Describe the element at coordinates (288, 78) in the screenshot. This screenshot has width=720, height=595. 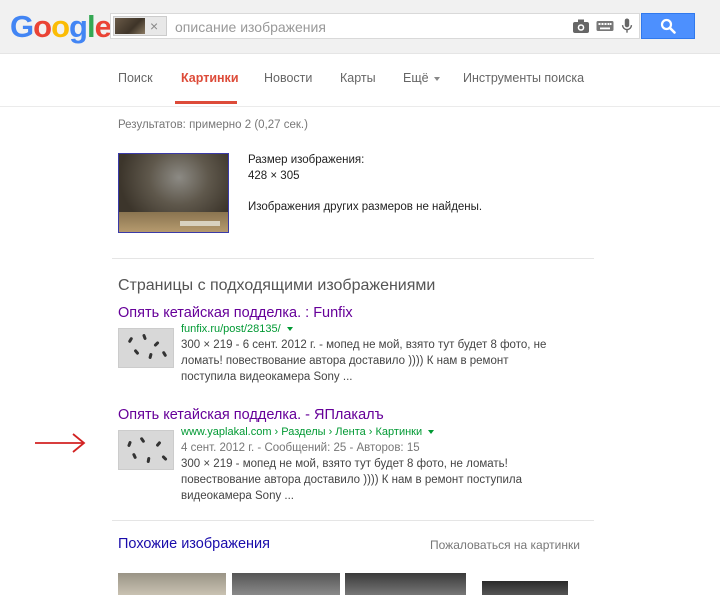
I see `tab-news: Новости` at that location.